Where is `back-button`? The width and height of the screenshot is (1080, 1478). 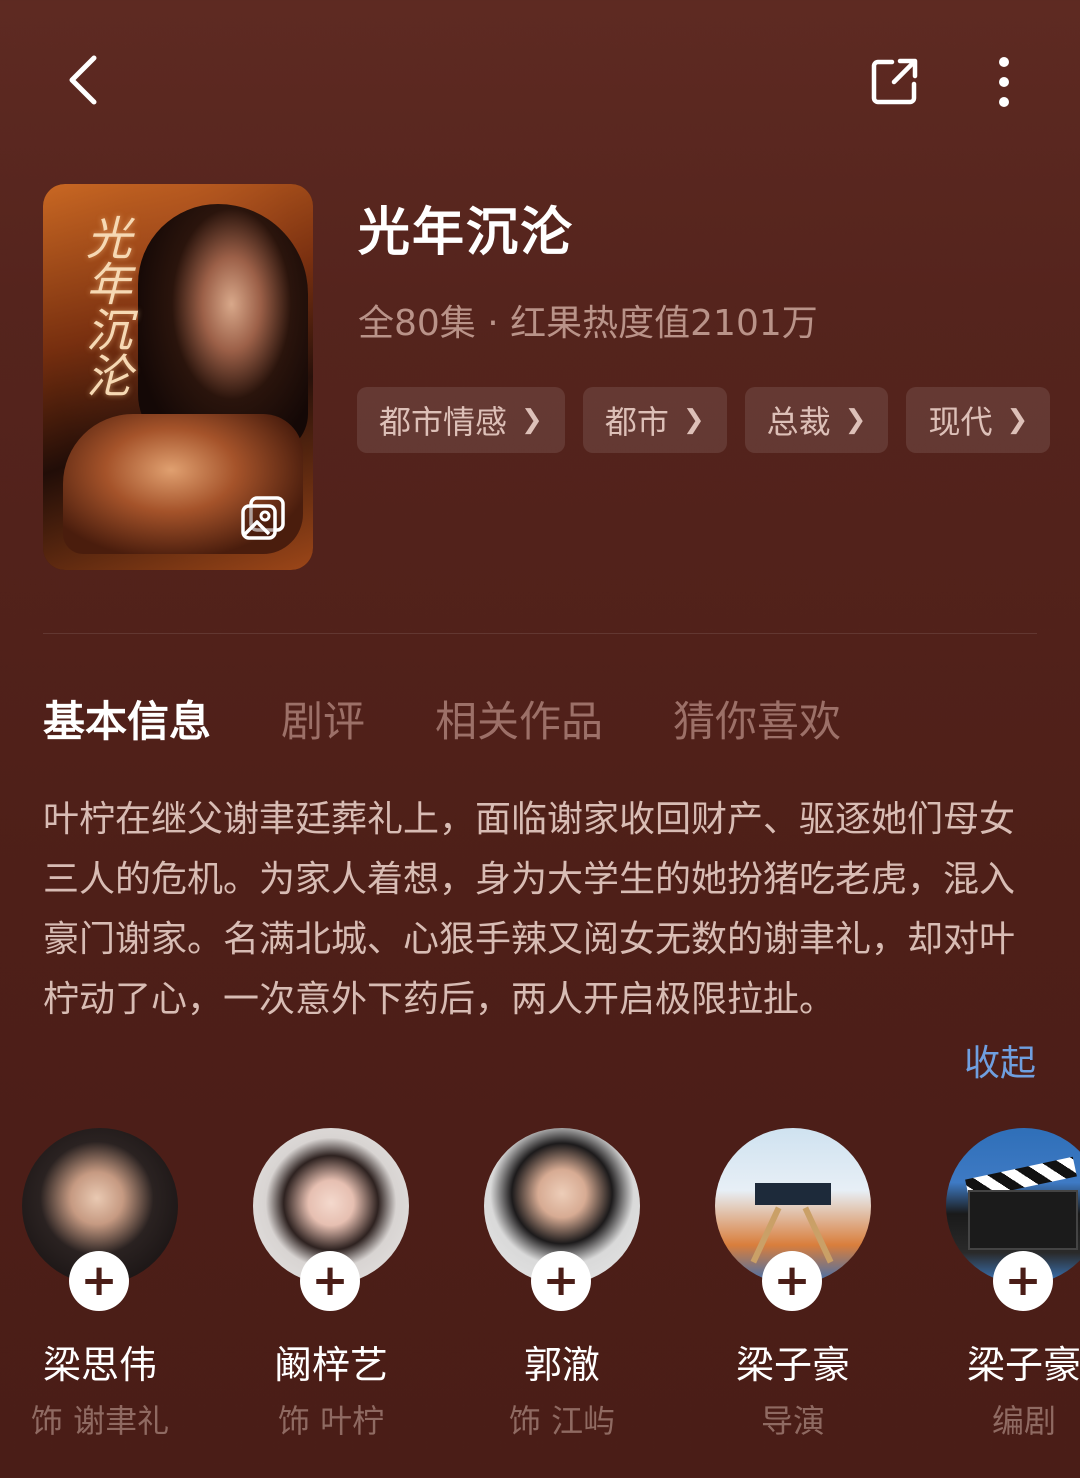
back-button is located at coordinates (82, 80).